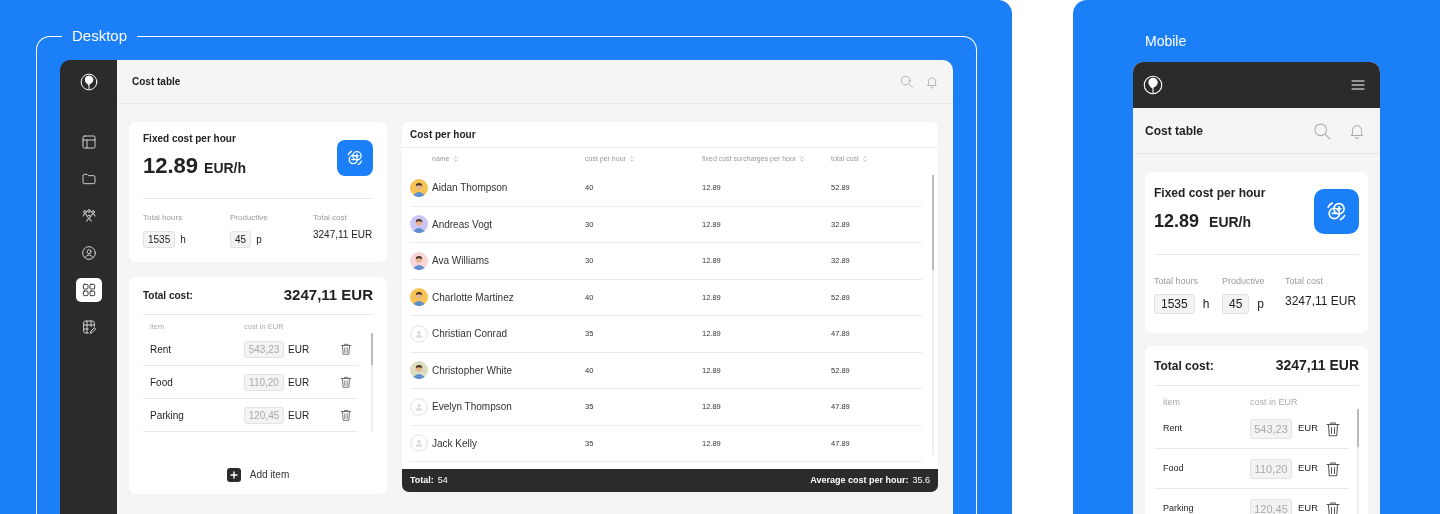  Describe the element at coordinates (454, 443) in the screenshot. I see `person-name: Jack Kelly` at that location.